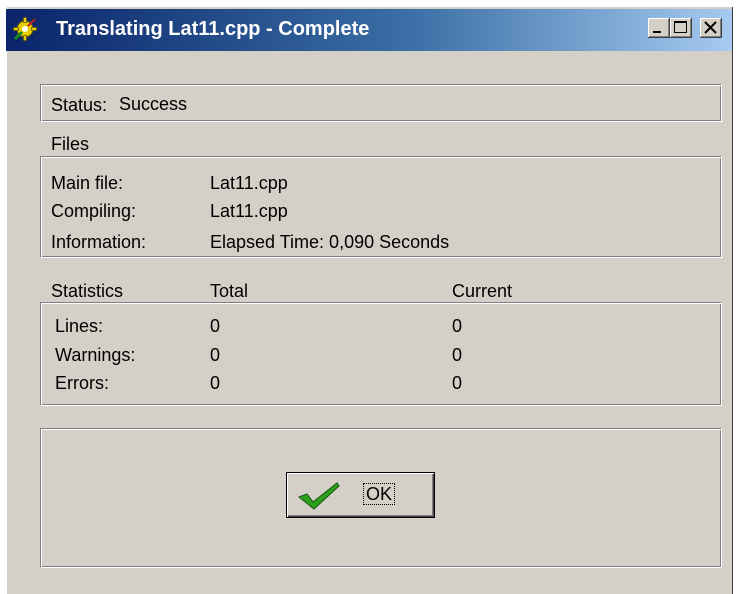 The height and width of the screenshot is (594, 739). Describe the element at coordinates (379, 494) in the screenshot. I see `ok-button-label: OK` at that location.